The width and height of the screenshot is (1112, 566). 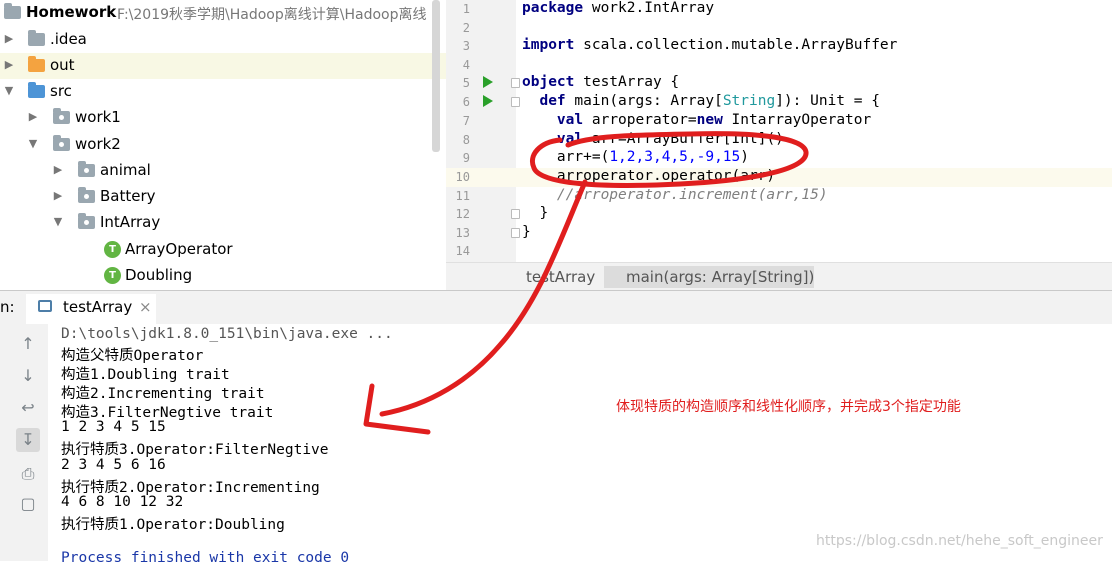 I want to click on line-number: 11, so click(x=462, y=196).